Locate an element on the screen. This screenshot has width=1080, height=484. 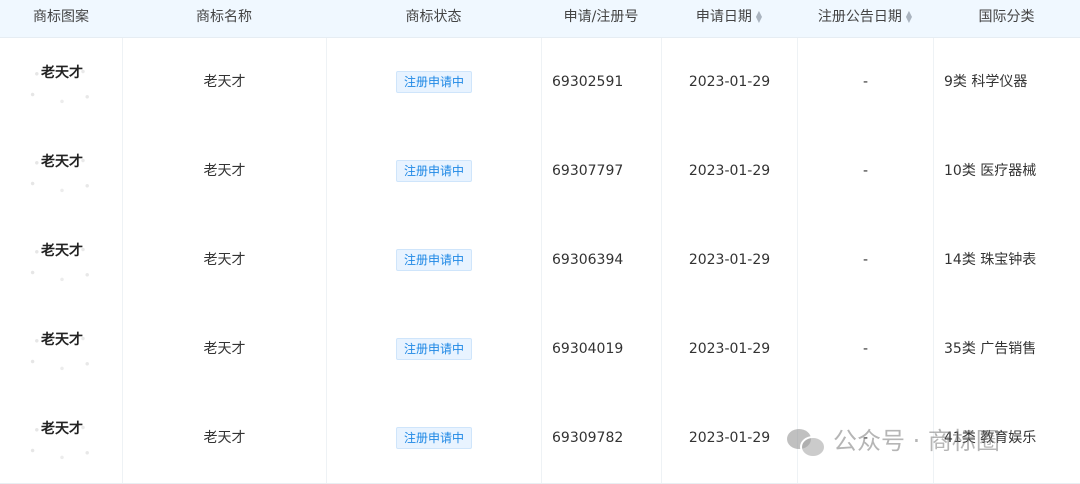
header-announce-date: 注册公告日期 ▲ ▼ is located at coordinates (865, 18).